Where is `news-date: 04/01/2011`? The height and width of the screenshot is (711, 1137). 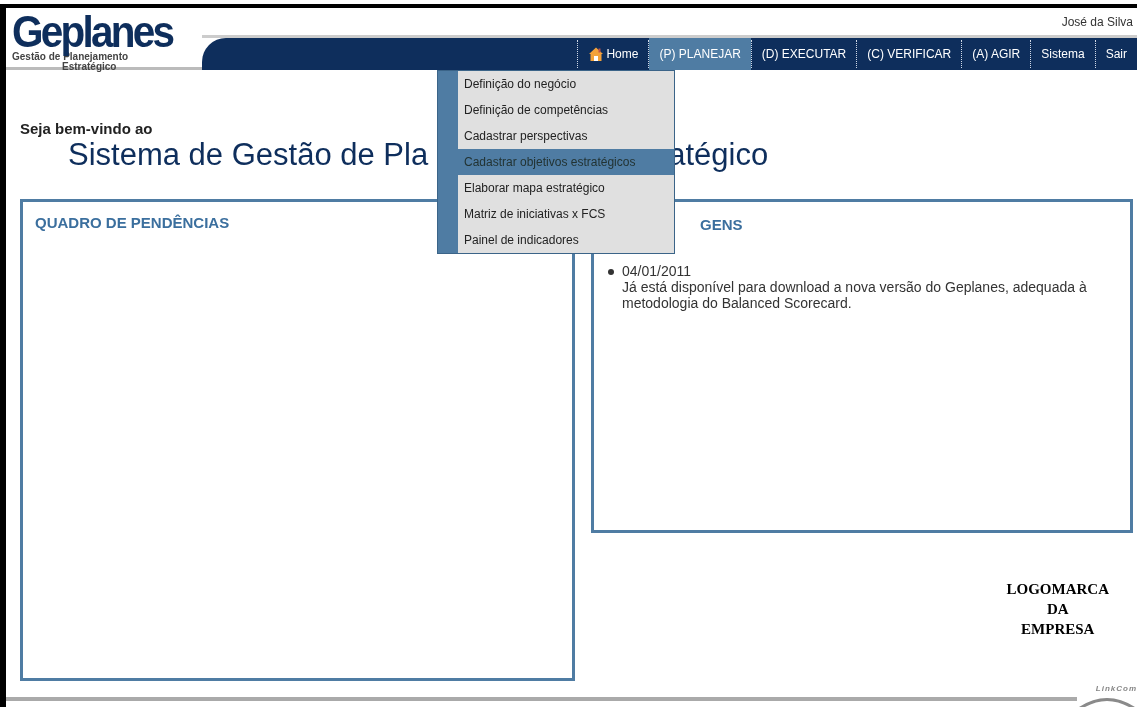 news-date: 04/01/2011 is located at coordinates (657, 271).